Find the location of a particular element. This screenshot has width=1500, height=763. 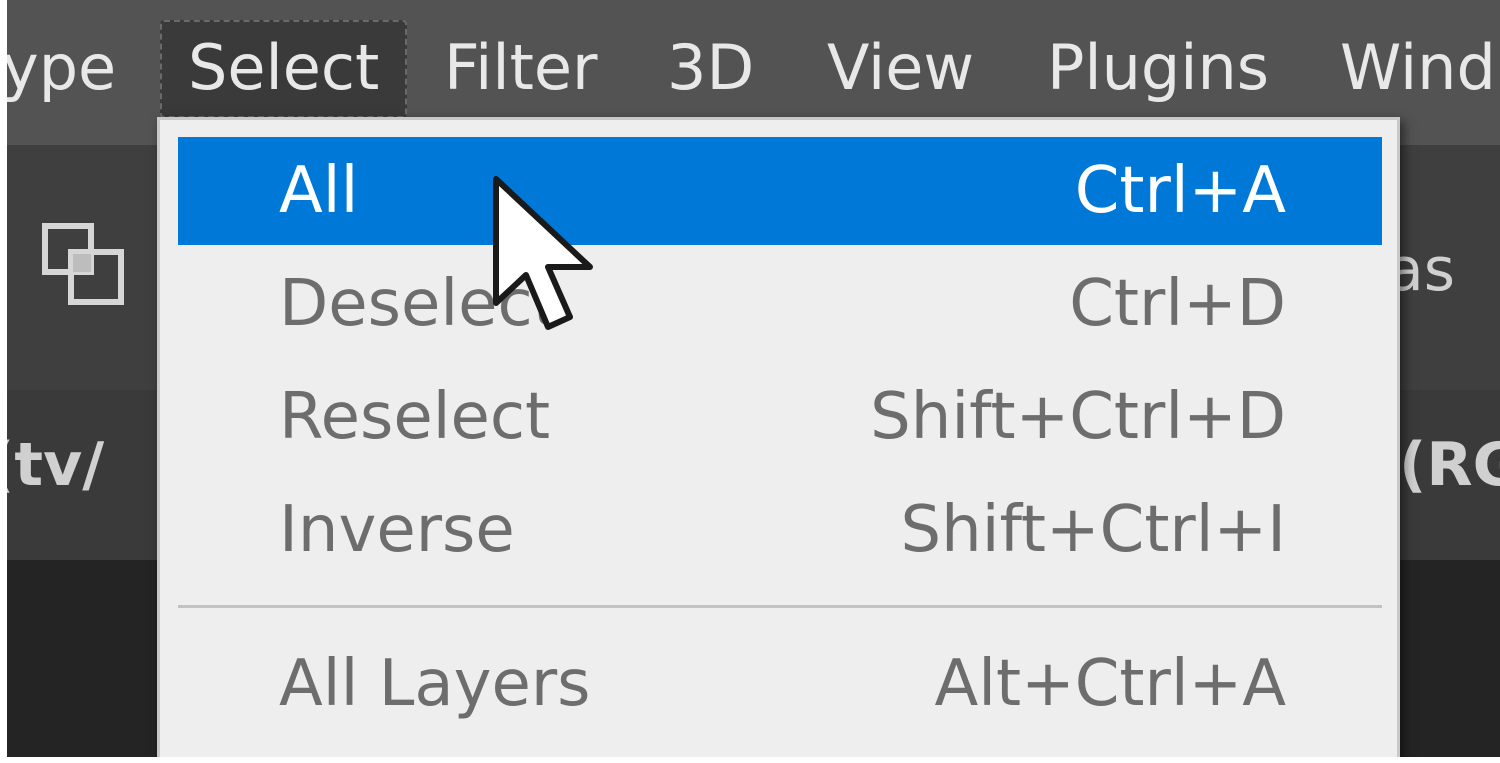

menu-item-shortcut: Shift+Ctrl+I is located at coordinates (1093, 530).